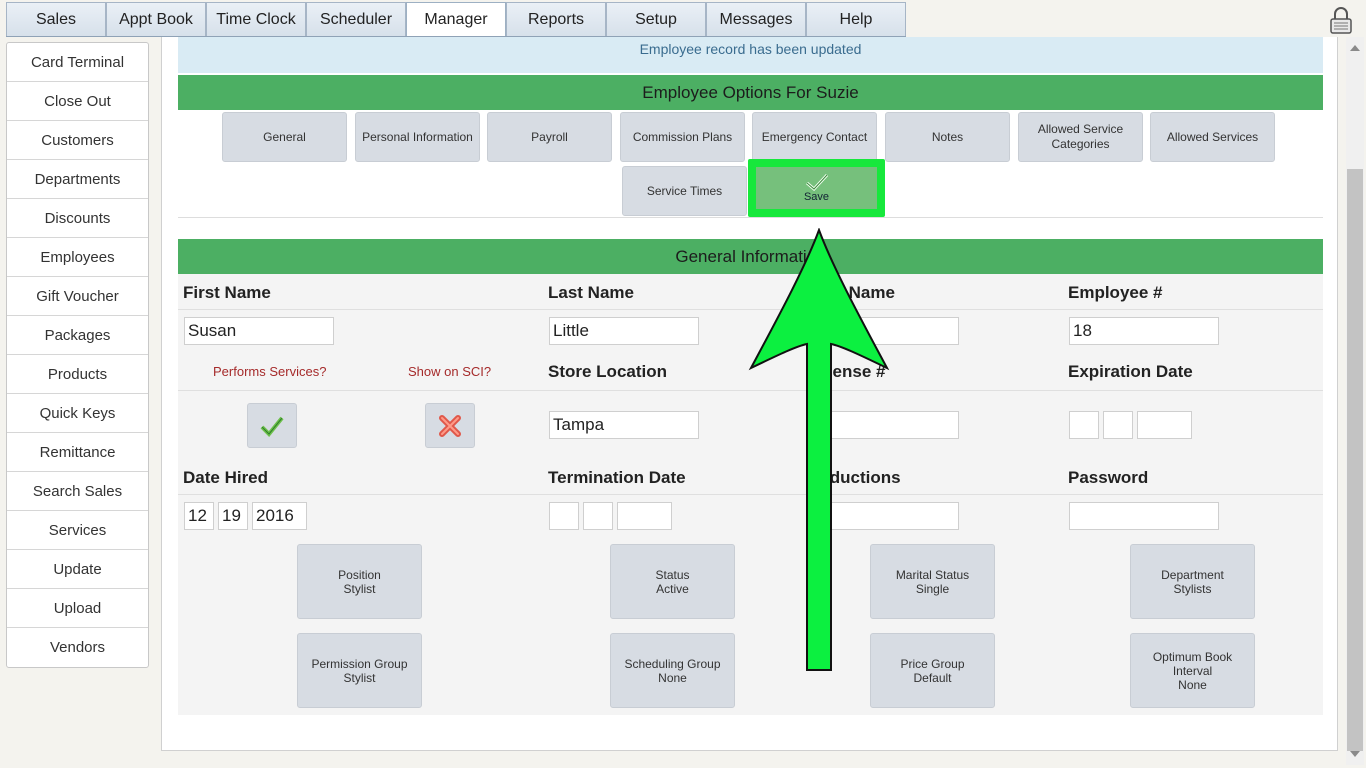 This screenshot has width=1366, height=768. I want to click on tab-sales: Sales, so click(56, 19).